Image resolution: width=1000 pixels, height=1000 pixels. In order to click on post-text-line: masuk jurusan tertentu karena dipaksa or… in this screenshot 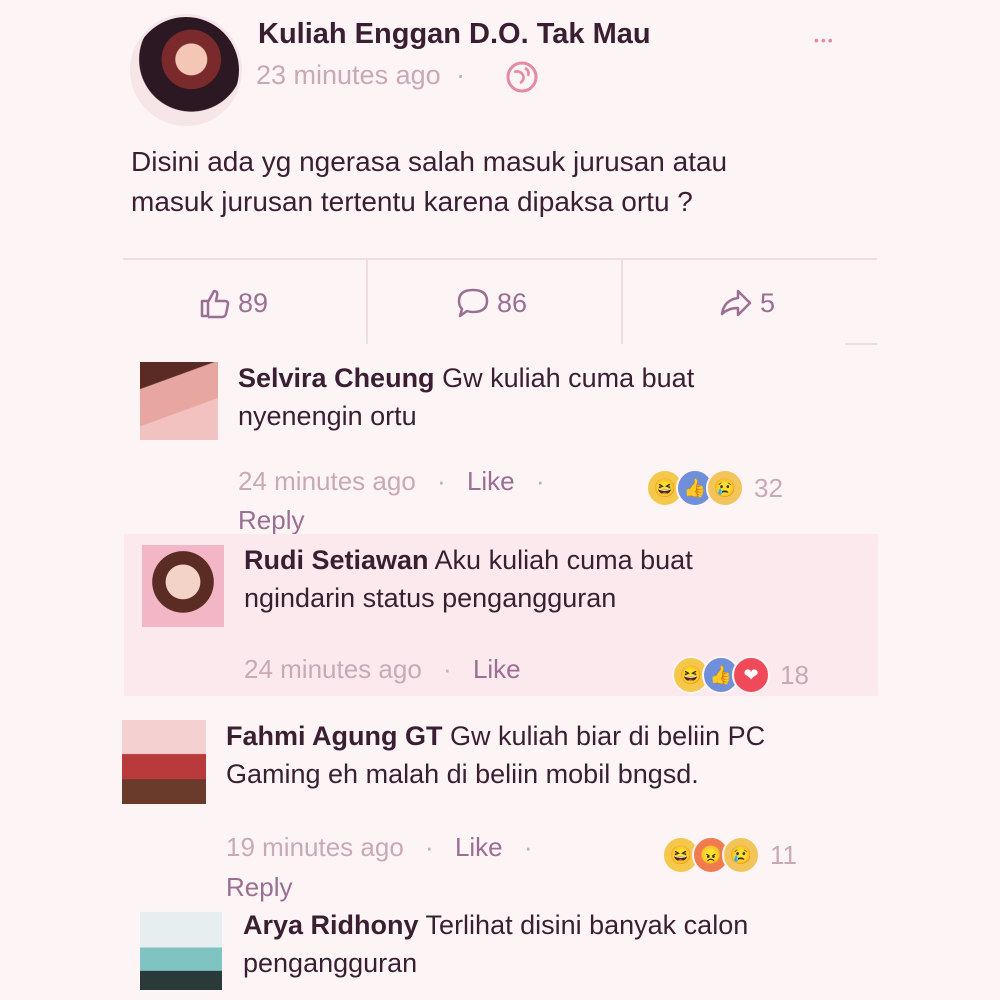, I will do `click(412, 201)`.